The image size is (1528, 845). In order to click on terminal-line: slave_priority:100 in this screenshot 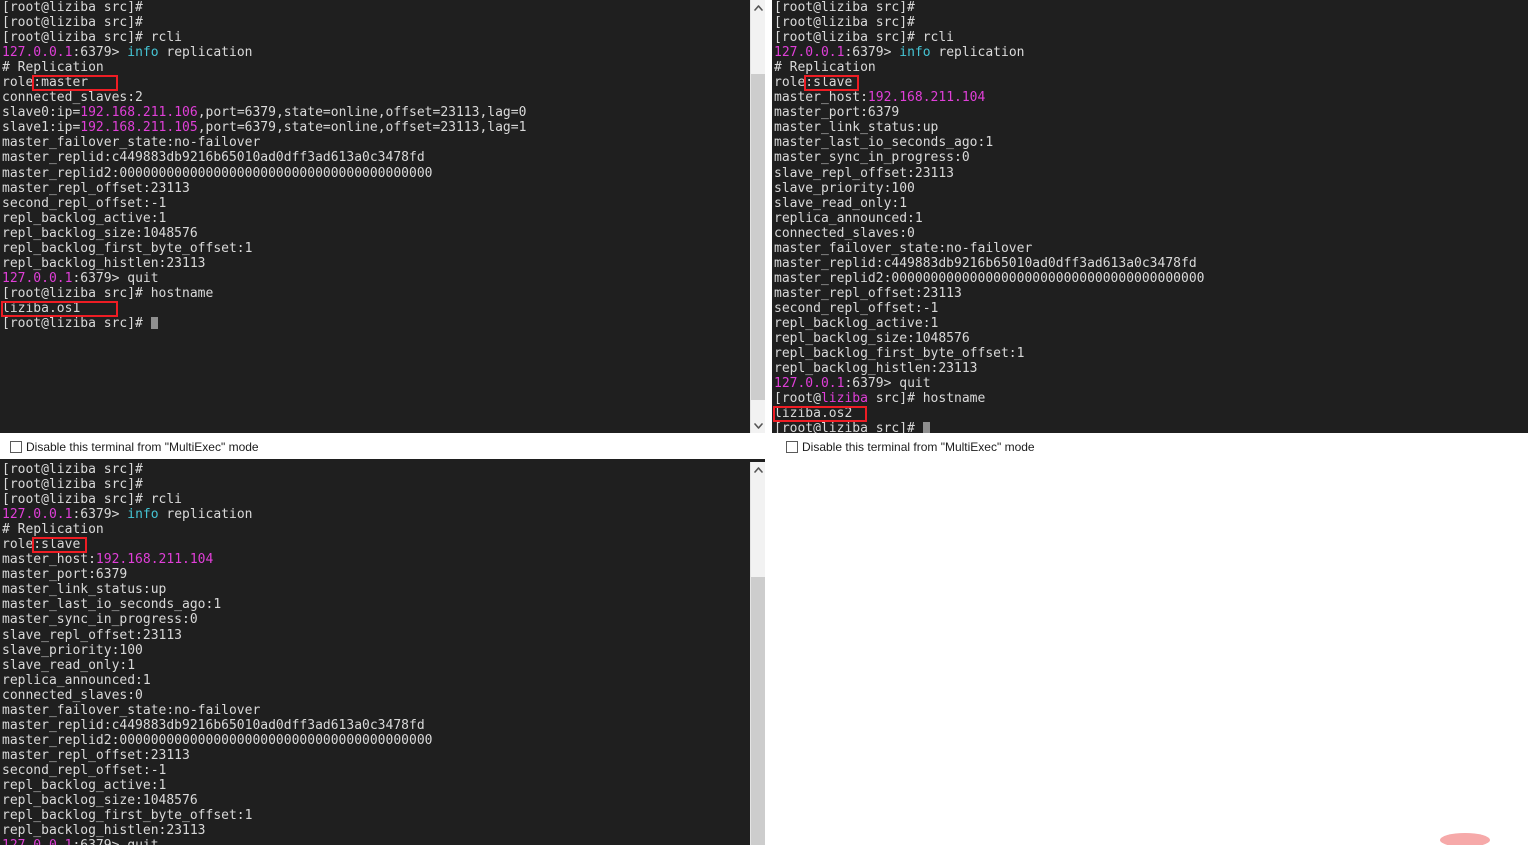, I will do `click(376, 650)`.